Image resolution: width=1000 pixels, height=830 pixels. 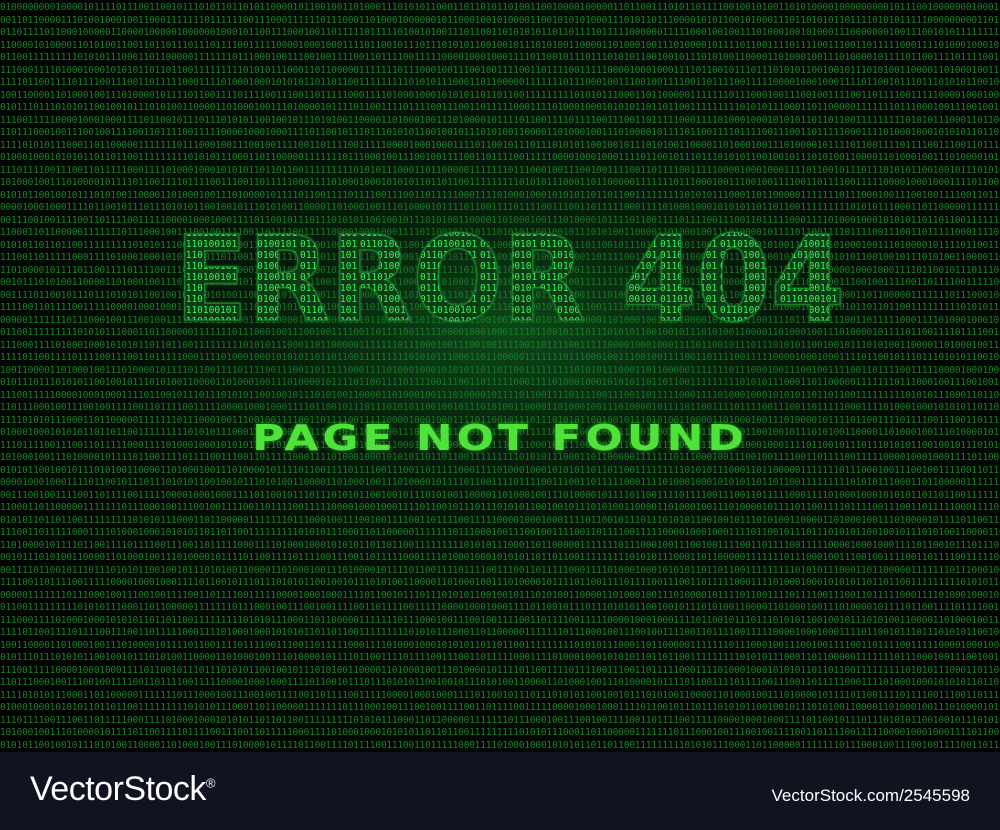 I want to click on page-not-found-text: PAGE NOT FOUND, so click(x=500, y=438).